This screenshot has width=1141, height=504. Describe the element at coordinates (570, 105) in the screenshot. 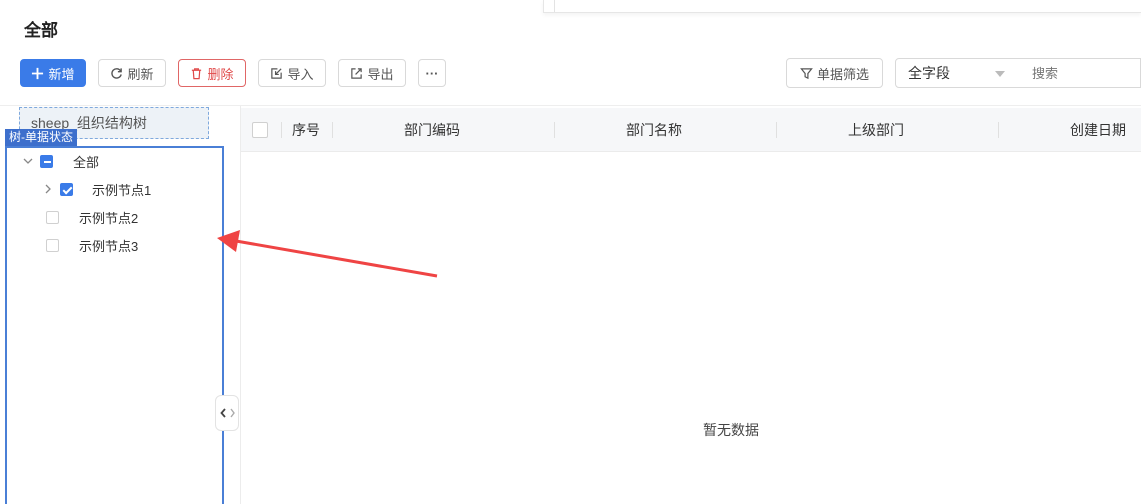

I see `toolbar-divider` at that location.